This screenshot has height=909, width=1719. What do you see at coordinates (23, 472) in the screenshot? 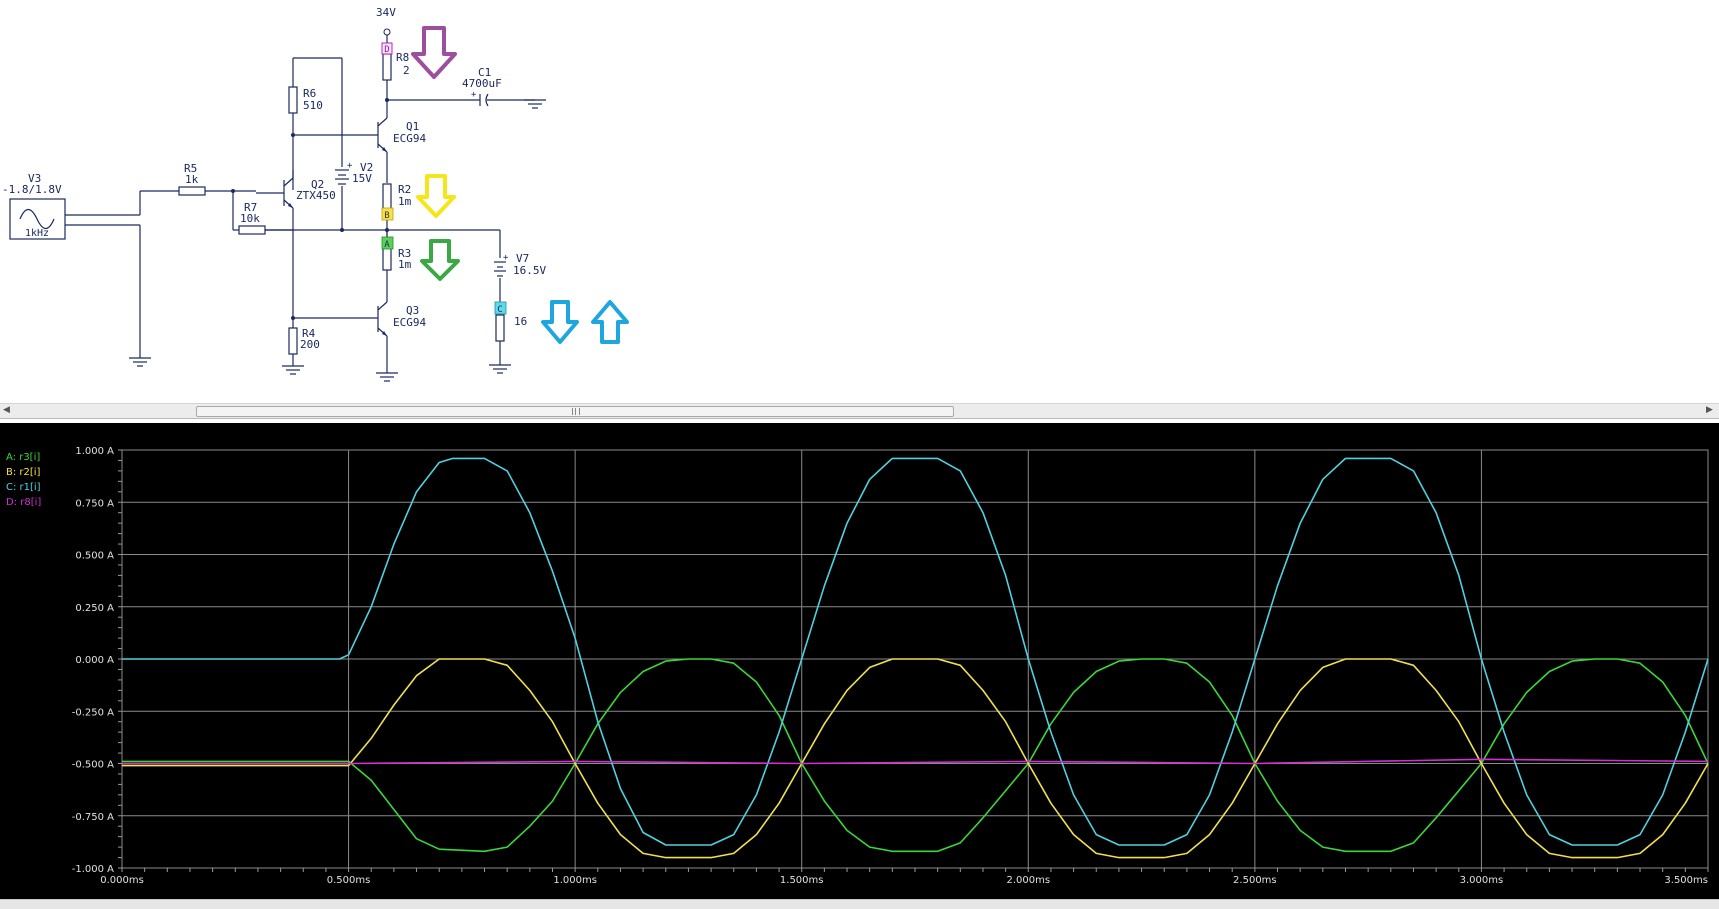
I see `legend-entry: B: r2[i]` at bounding box center [23, 472].